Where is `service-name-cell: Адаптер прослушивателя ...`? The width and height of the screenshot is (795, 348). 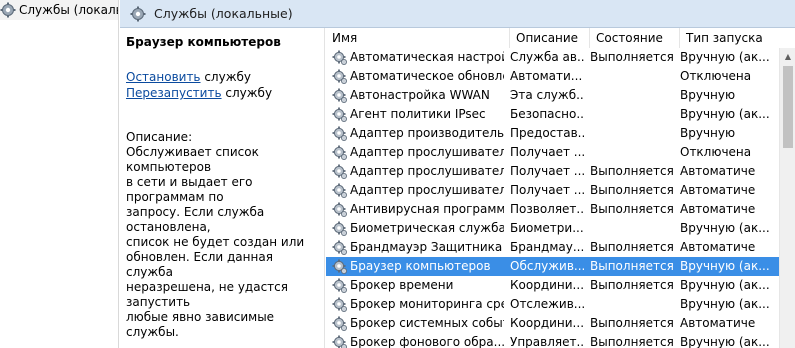
service-name-cell: Адаптер прослушивателя ... is located at coordinates (415, 190).